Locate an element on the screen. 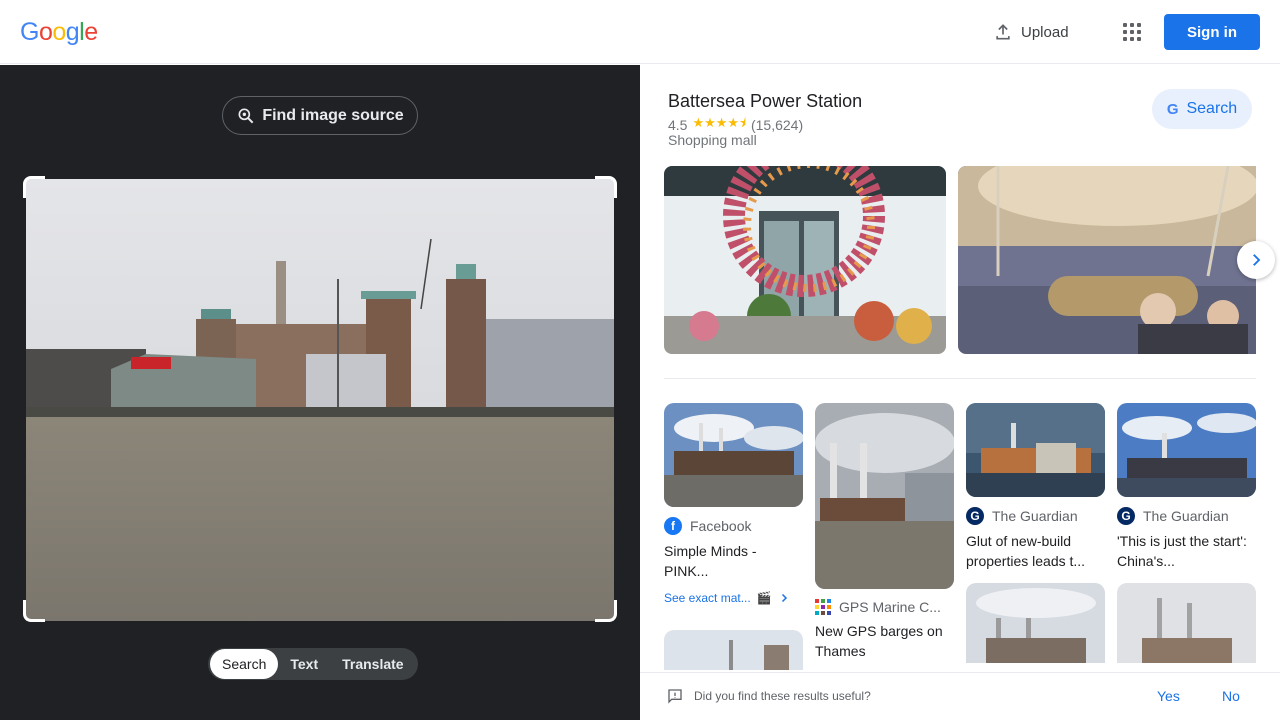  review-count: (15,624) is located at coordinates (777, 125).